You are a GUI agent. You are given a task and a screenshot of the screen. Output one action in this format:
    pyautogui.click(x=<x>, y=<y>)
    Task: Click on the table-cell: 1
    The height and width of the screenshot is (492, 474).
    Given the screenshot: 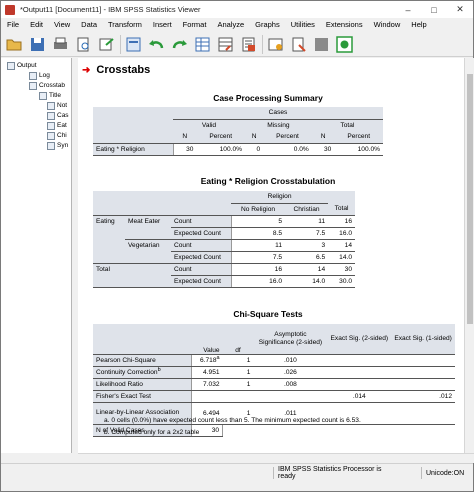 What is the action you would take?
    pyautogui.click(x=238, y=360)
    